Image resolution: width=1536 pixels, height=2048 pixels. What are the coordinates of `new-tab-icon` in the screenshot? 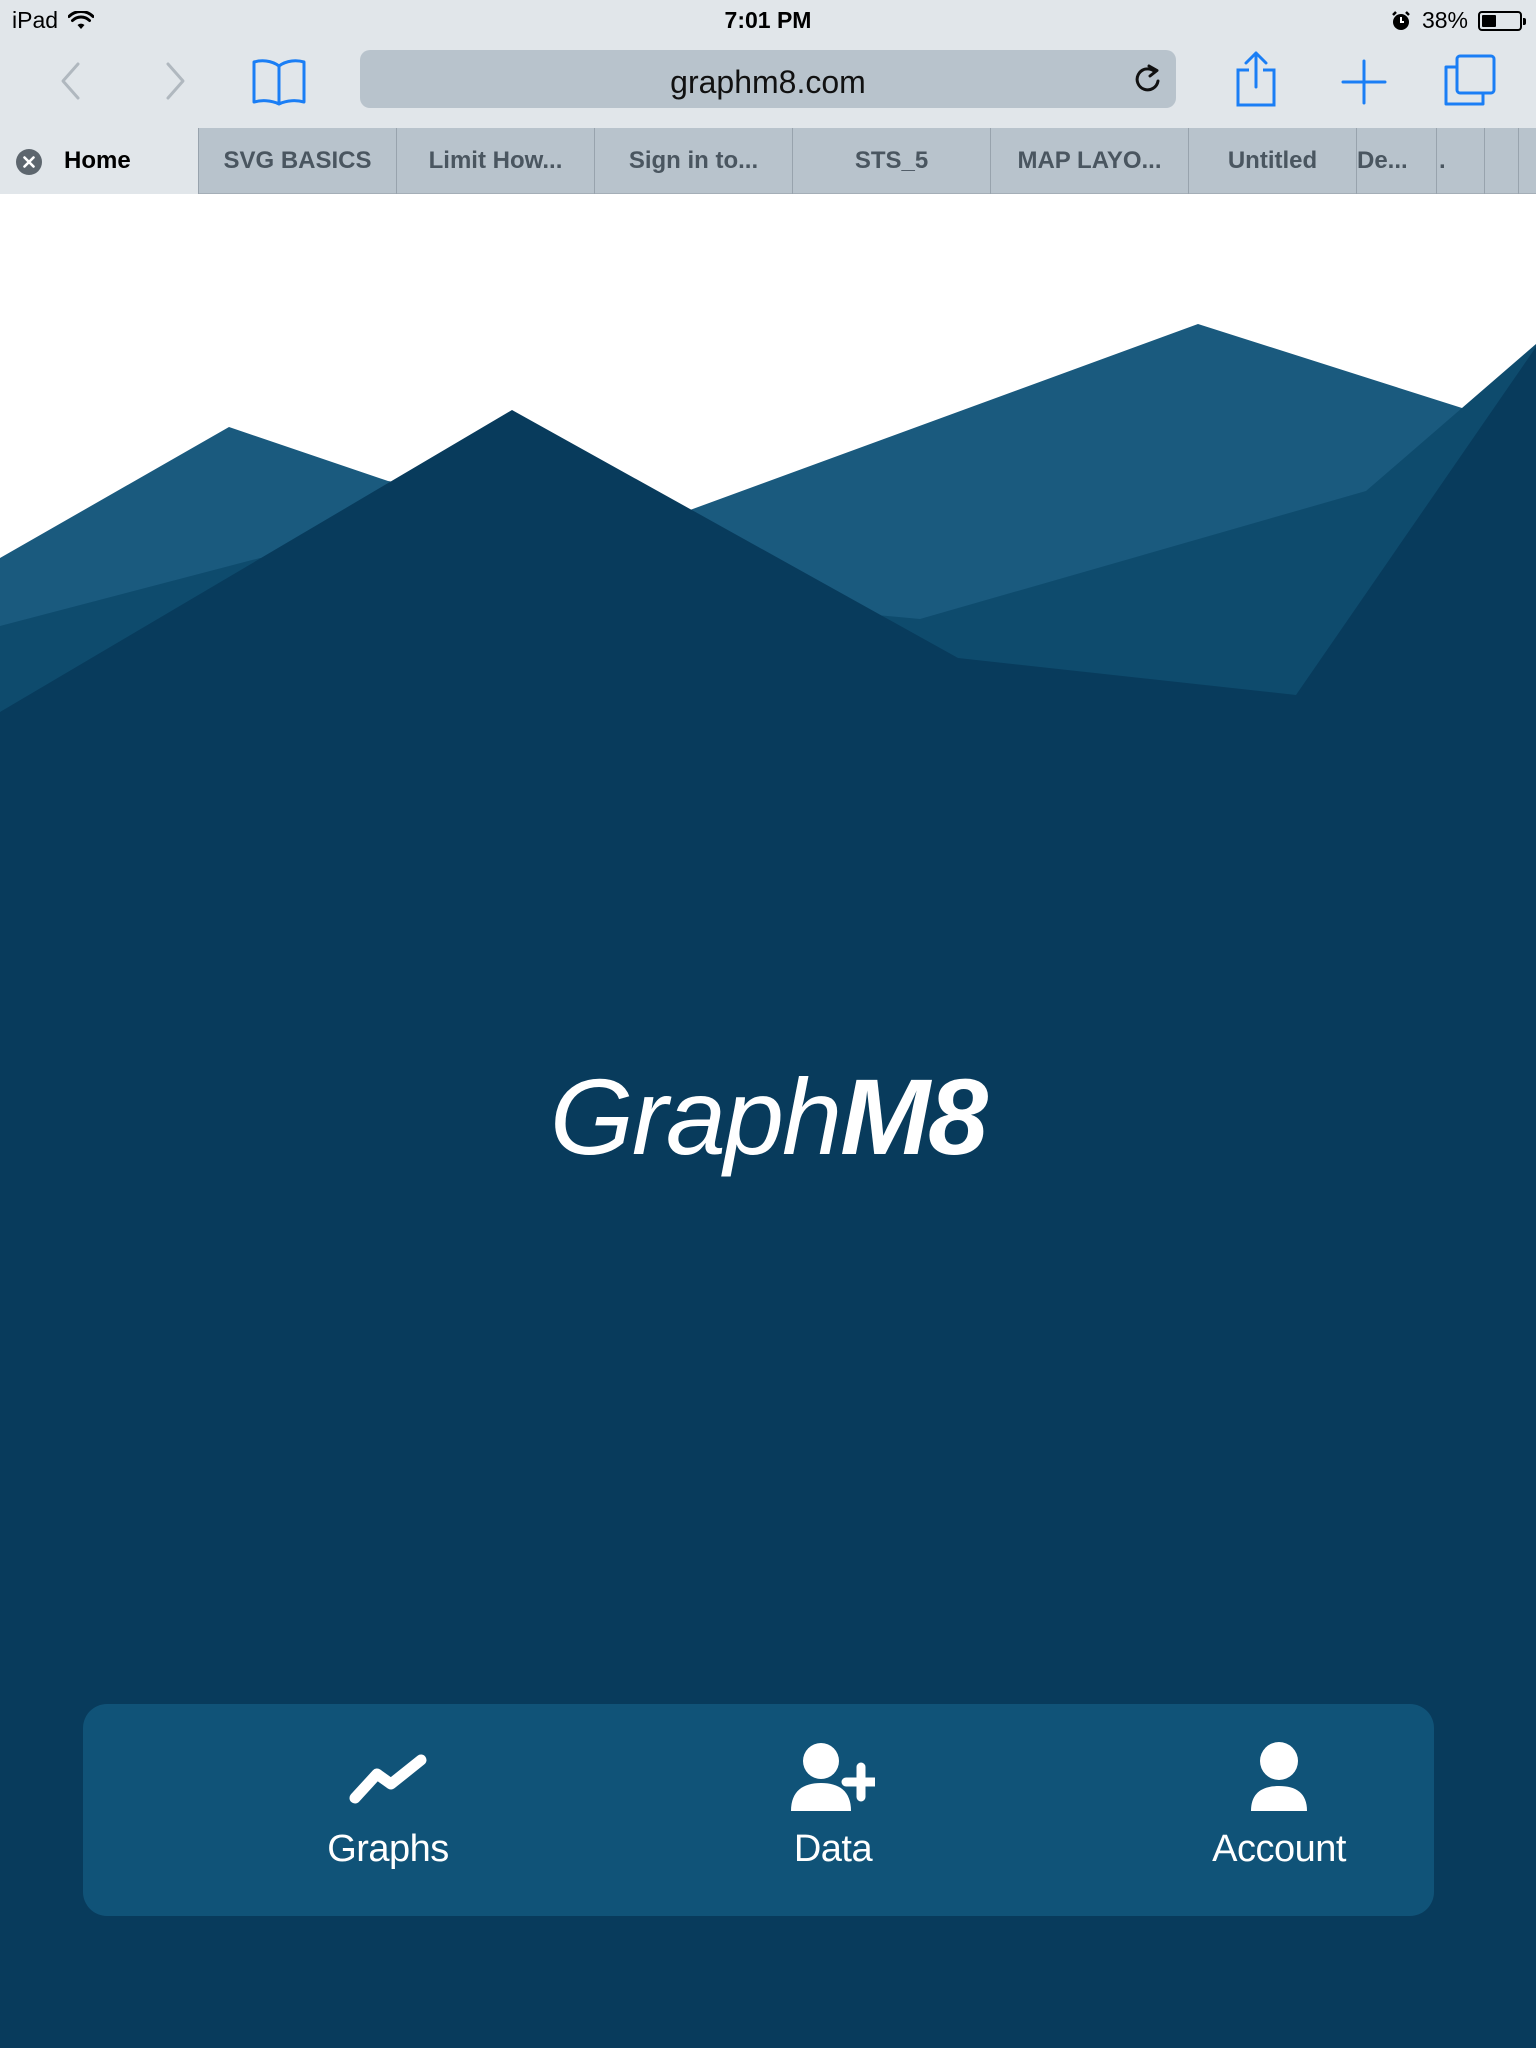 It's located at (1364, 82).